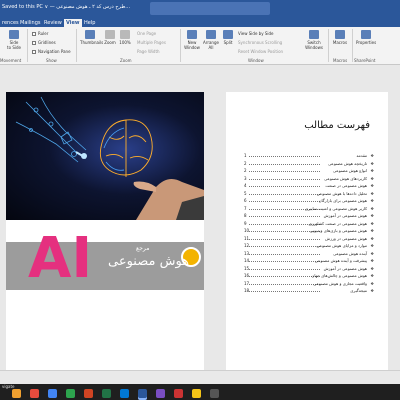  What do you see at coordinates (14, 40) in the screenshot?
I see `side-to-side-button: Side to Side` at bounding box center [14, 40].